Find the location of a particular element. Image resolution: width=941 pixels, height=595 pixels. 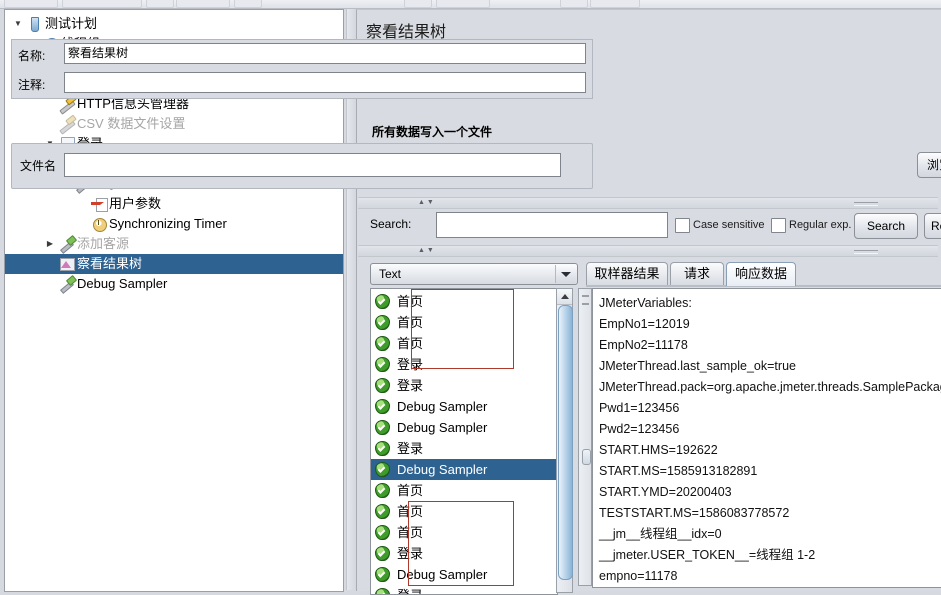

renderer-dropdown: Text is located at coordinates (474, 274).